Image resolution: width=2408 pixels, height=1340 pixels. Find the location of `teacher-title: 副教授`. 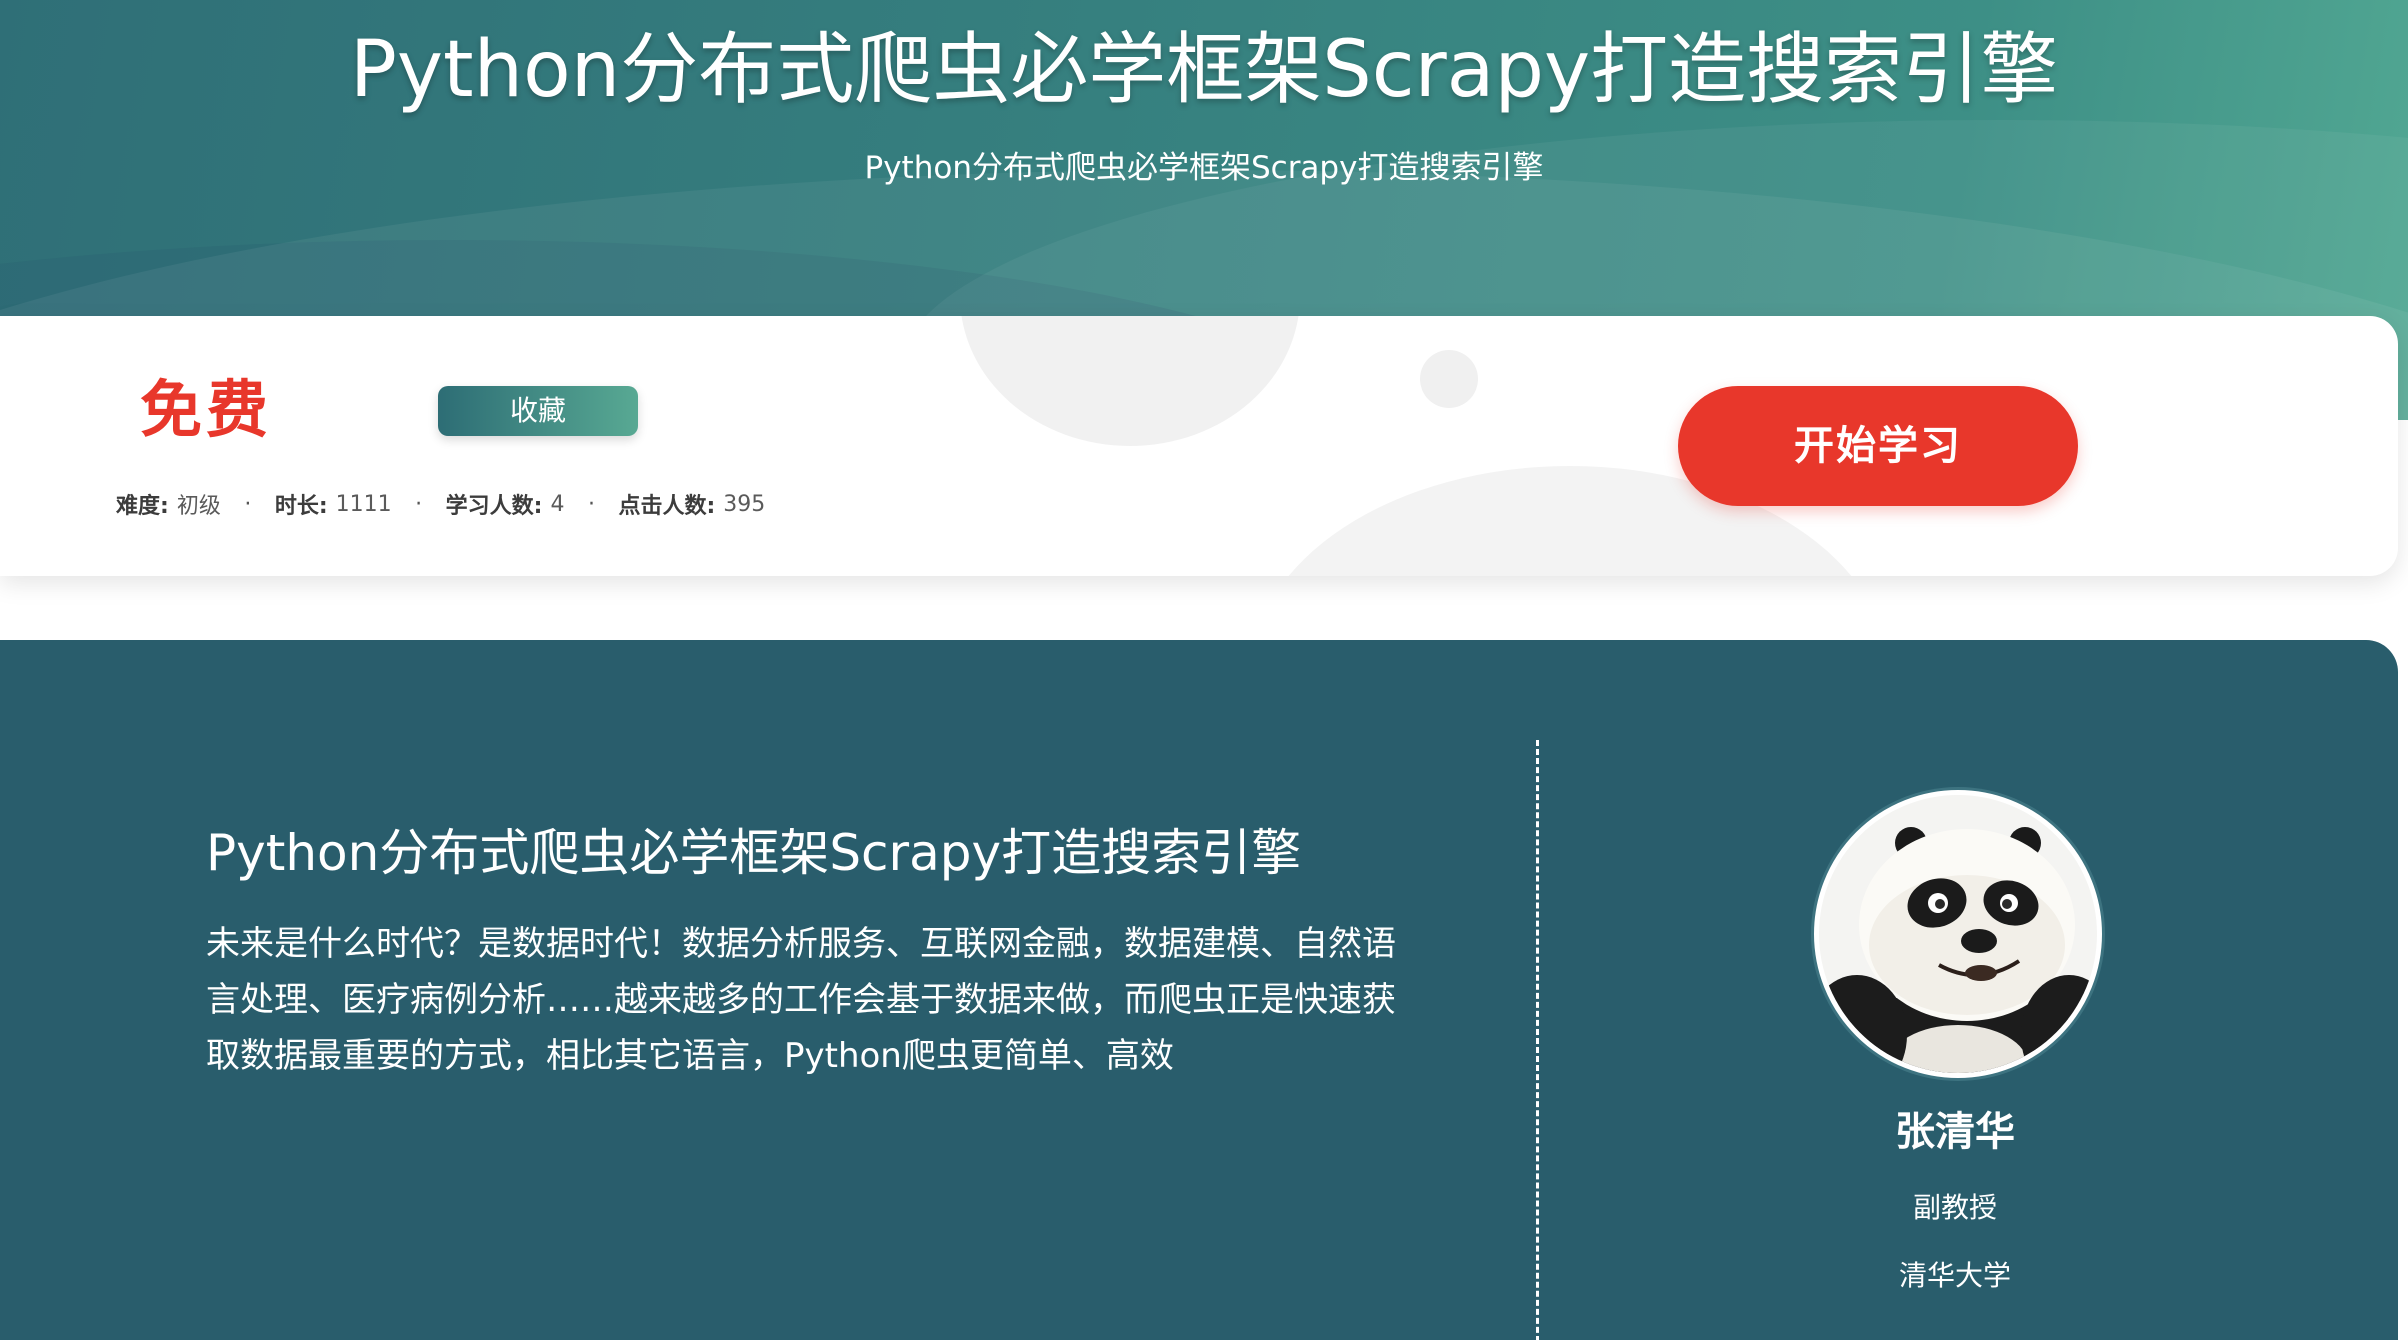

teacher-title: 副教授 is located at coordinates (1954, 1207).